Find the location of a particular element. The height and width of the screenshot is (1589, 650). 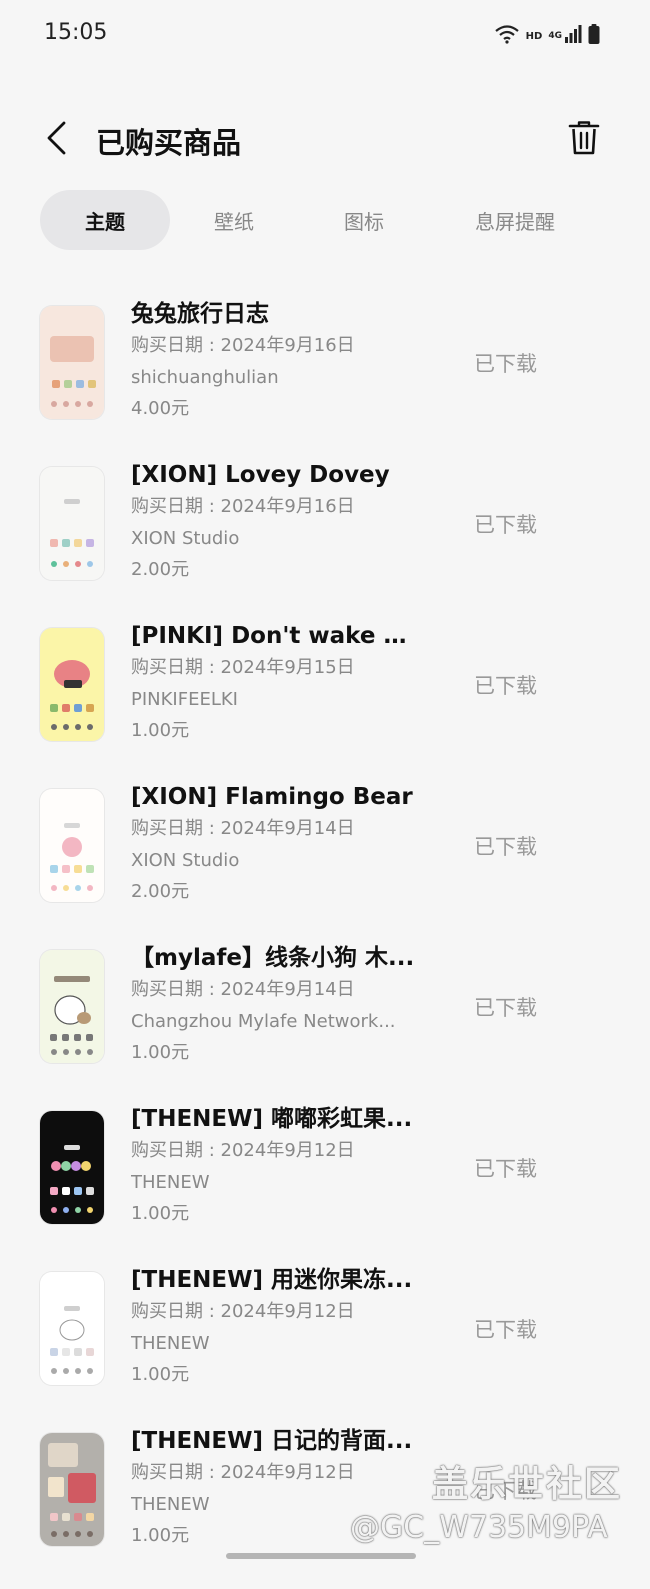

tab-theme: 主题 is located at coordinates (105, 220).